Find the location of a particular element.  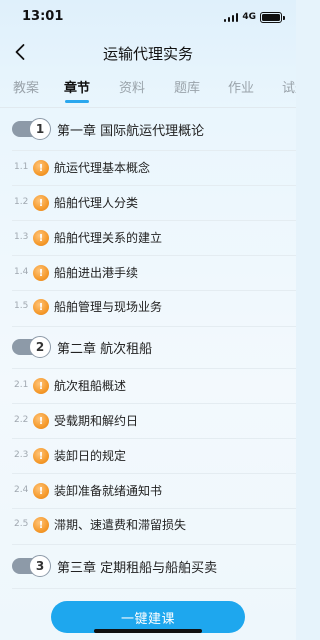

chapter-row: 3 第三章 定期租船与船舶买卖 is located at coordinates (148, 566).